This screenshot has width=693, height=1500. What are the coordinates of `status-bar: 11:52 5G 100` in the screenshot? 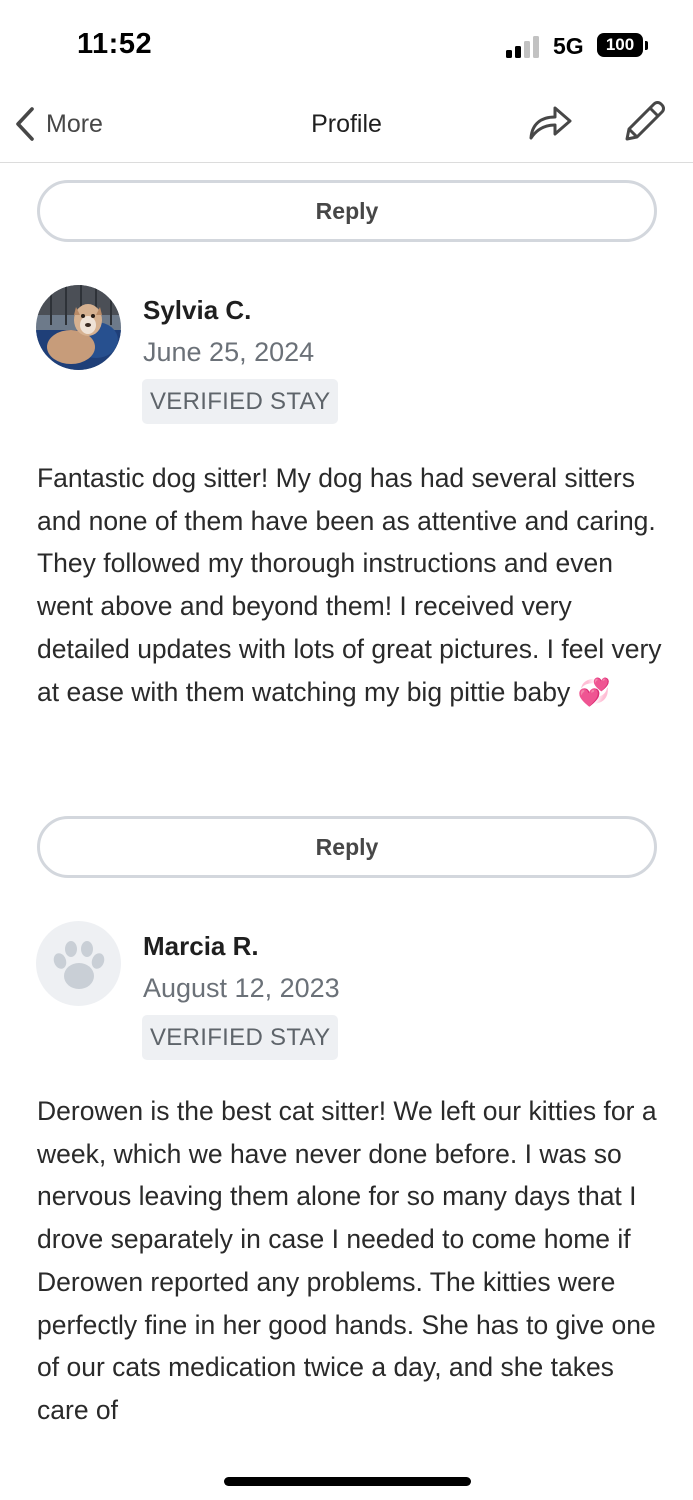 It's located at (346, 45).